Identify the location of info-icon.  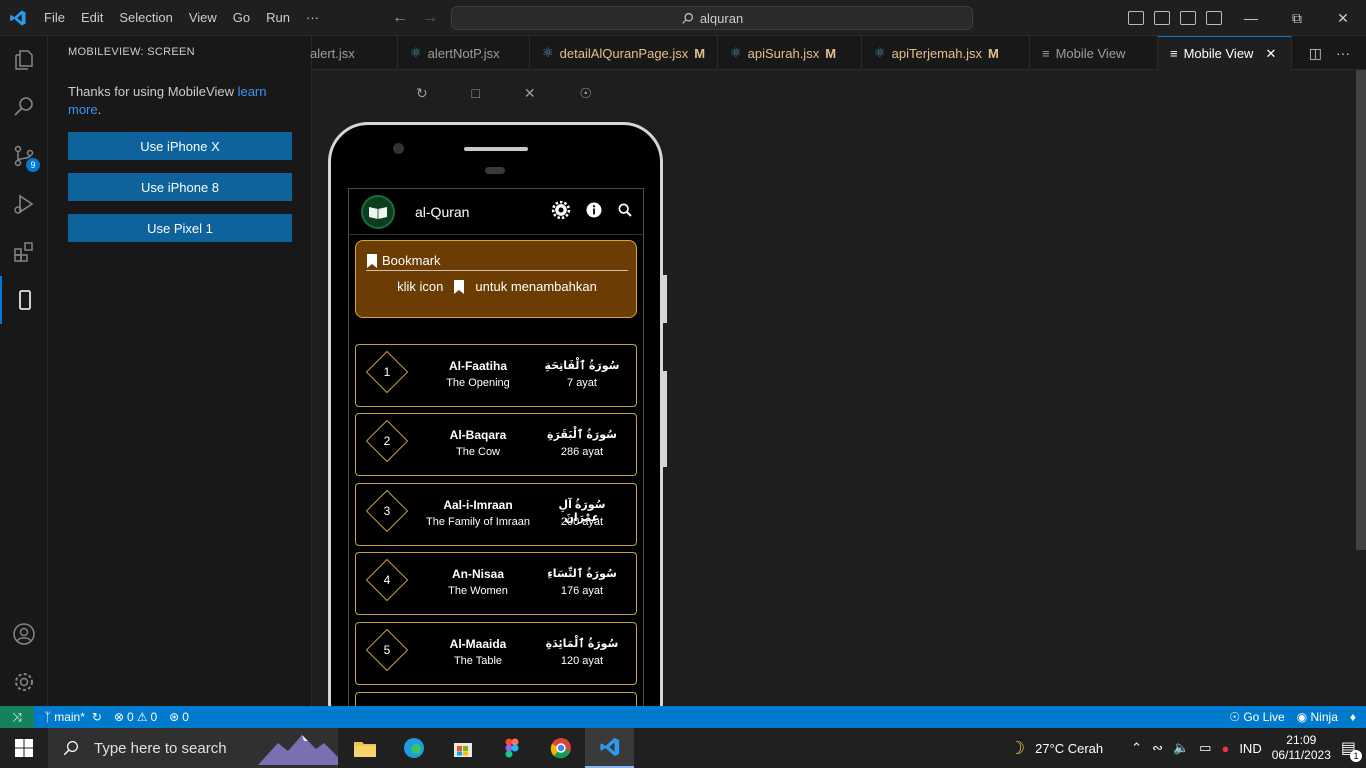
(594, 212).